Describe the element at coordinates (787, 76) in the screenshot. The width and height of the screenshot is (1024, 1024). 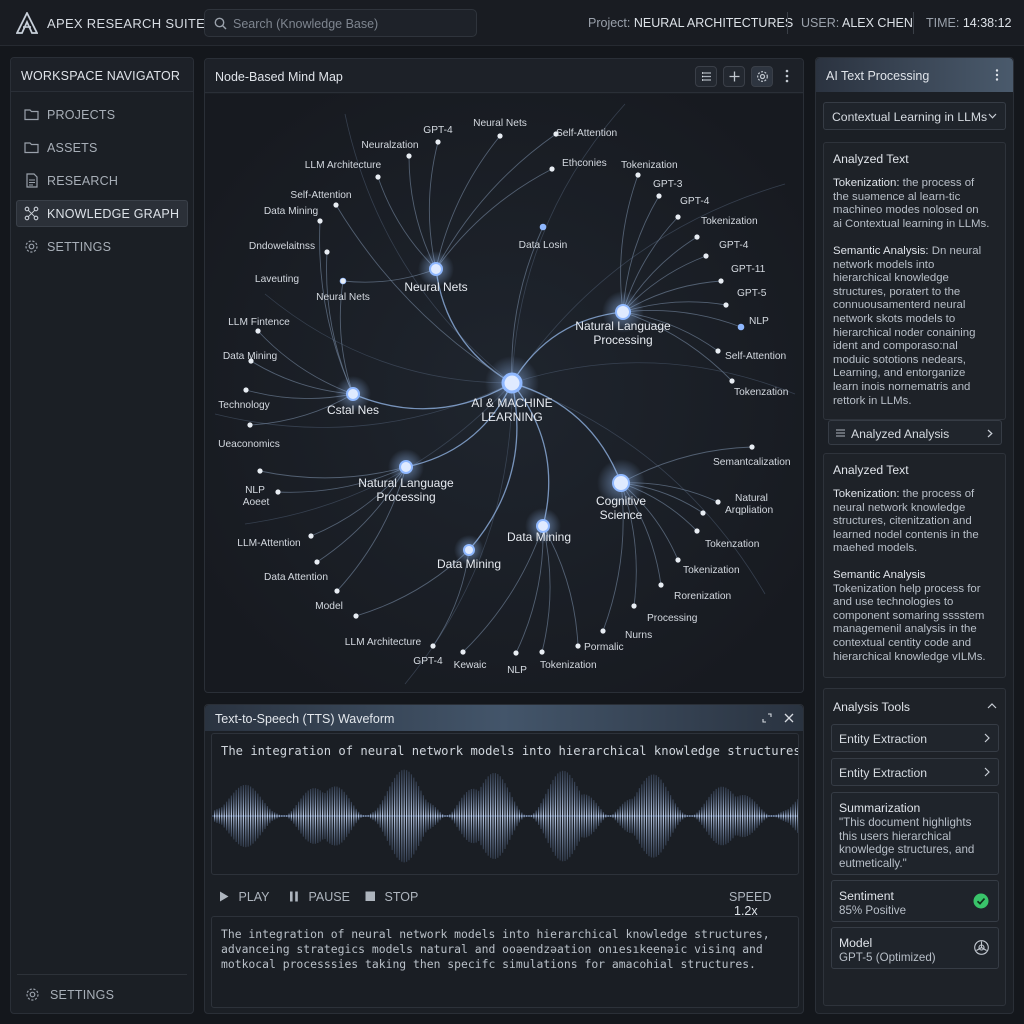
I see `more-options-button` at that location.